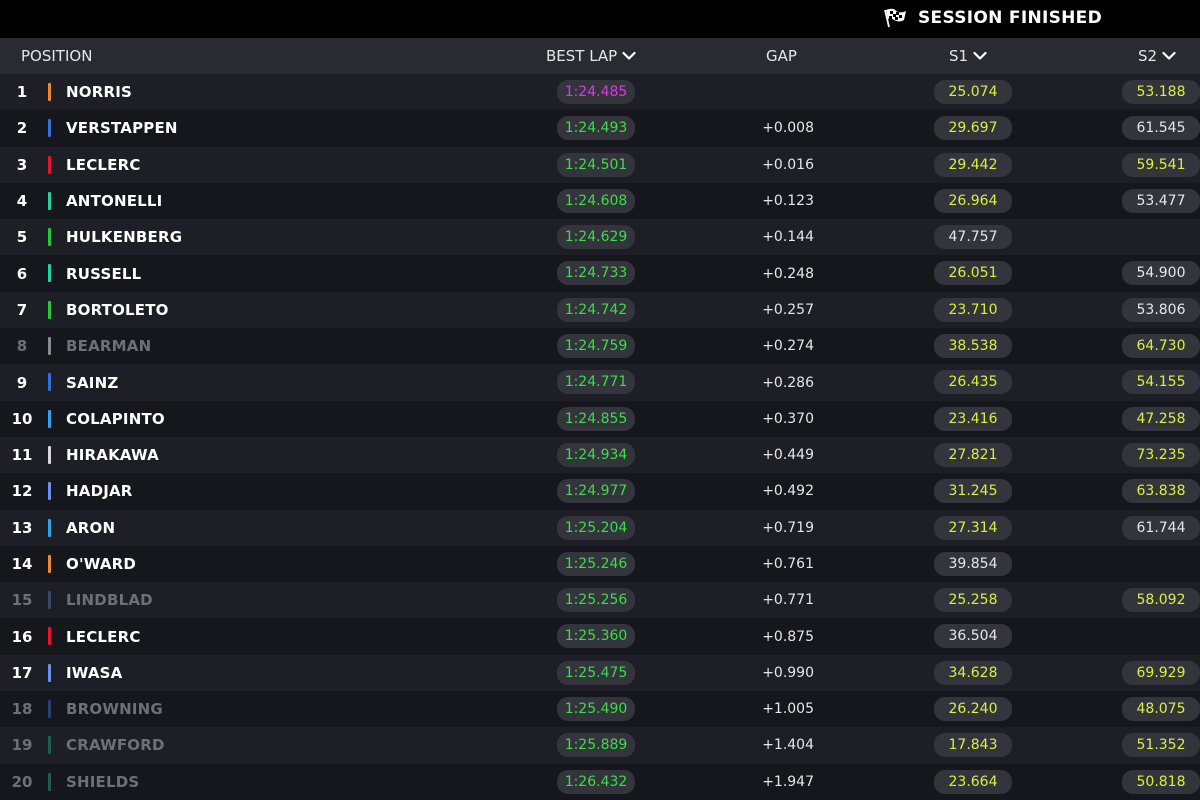 This screenshot has width=1200, height=800. What do you see at coordinates (973, 128) in the screenshot?
I see `sector-1-time: 29.697` at bounding box center [973, 128].